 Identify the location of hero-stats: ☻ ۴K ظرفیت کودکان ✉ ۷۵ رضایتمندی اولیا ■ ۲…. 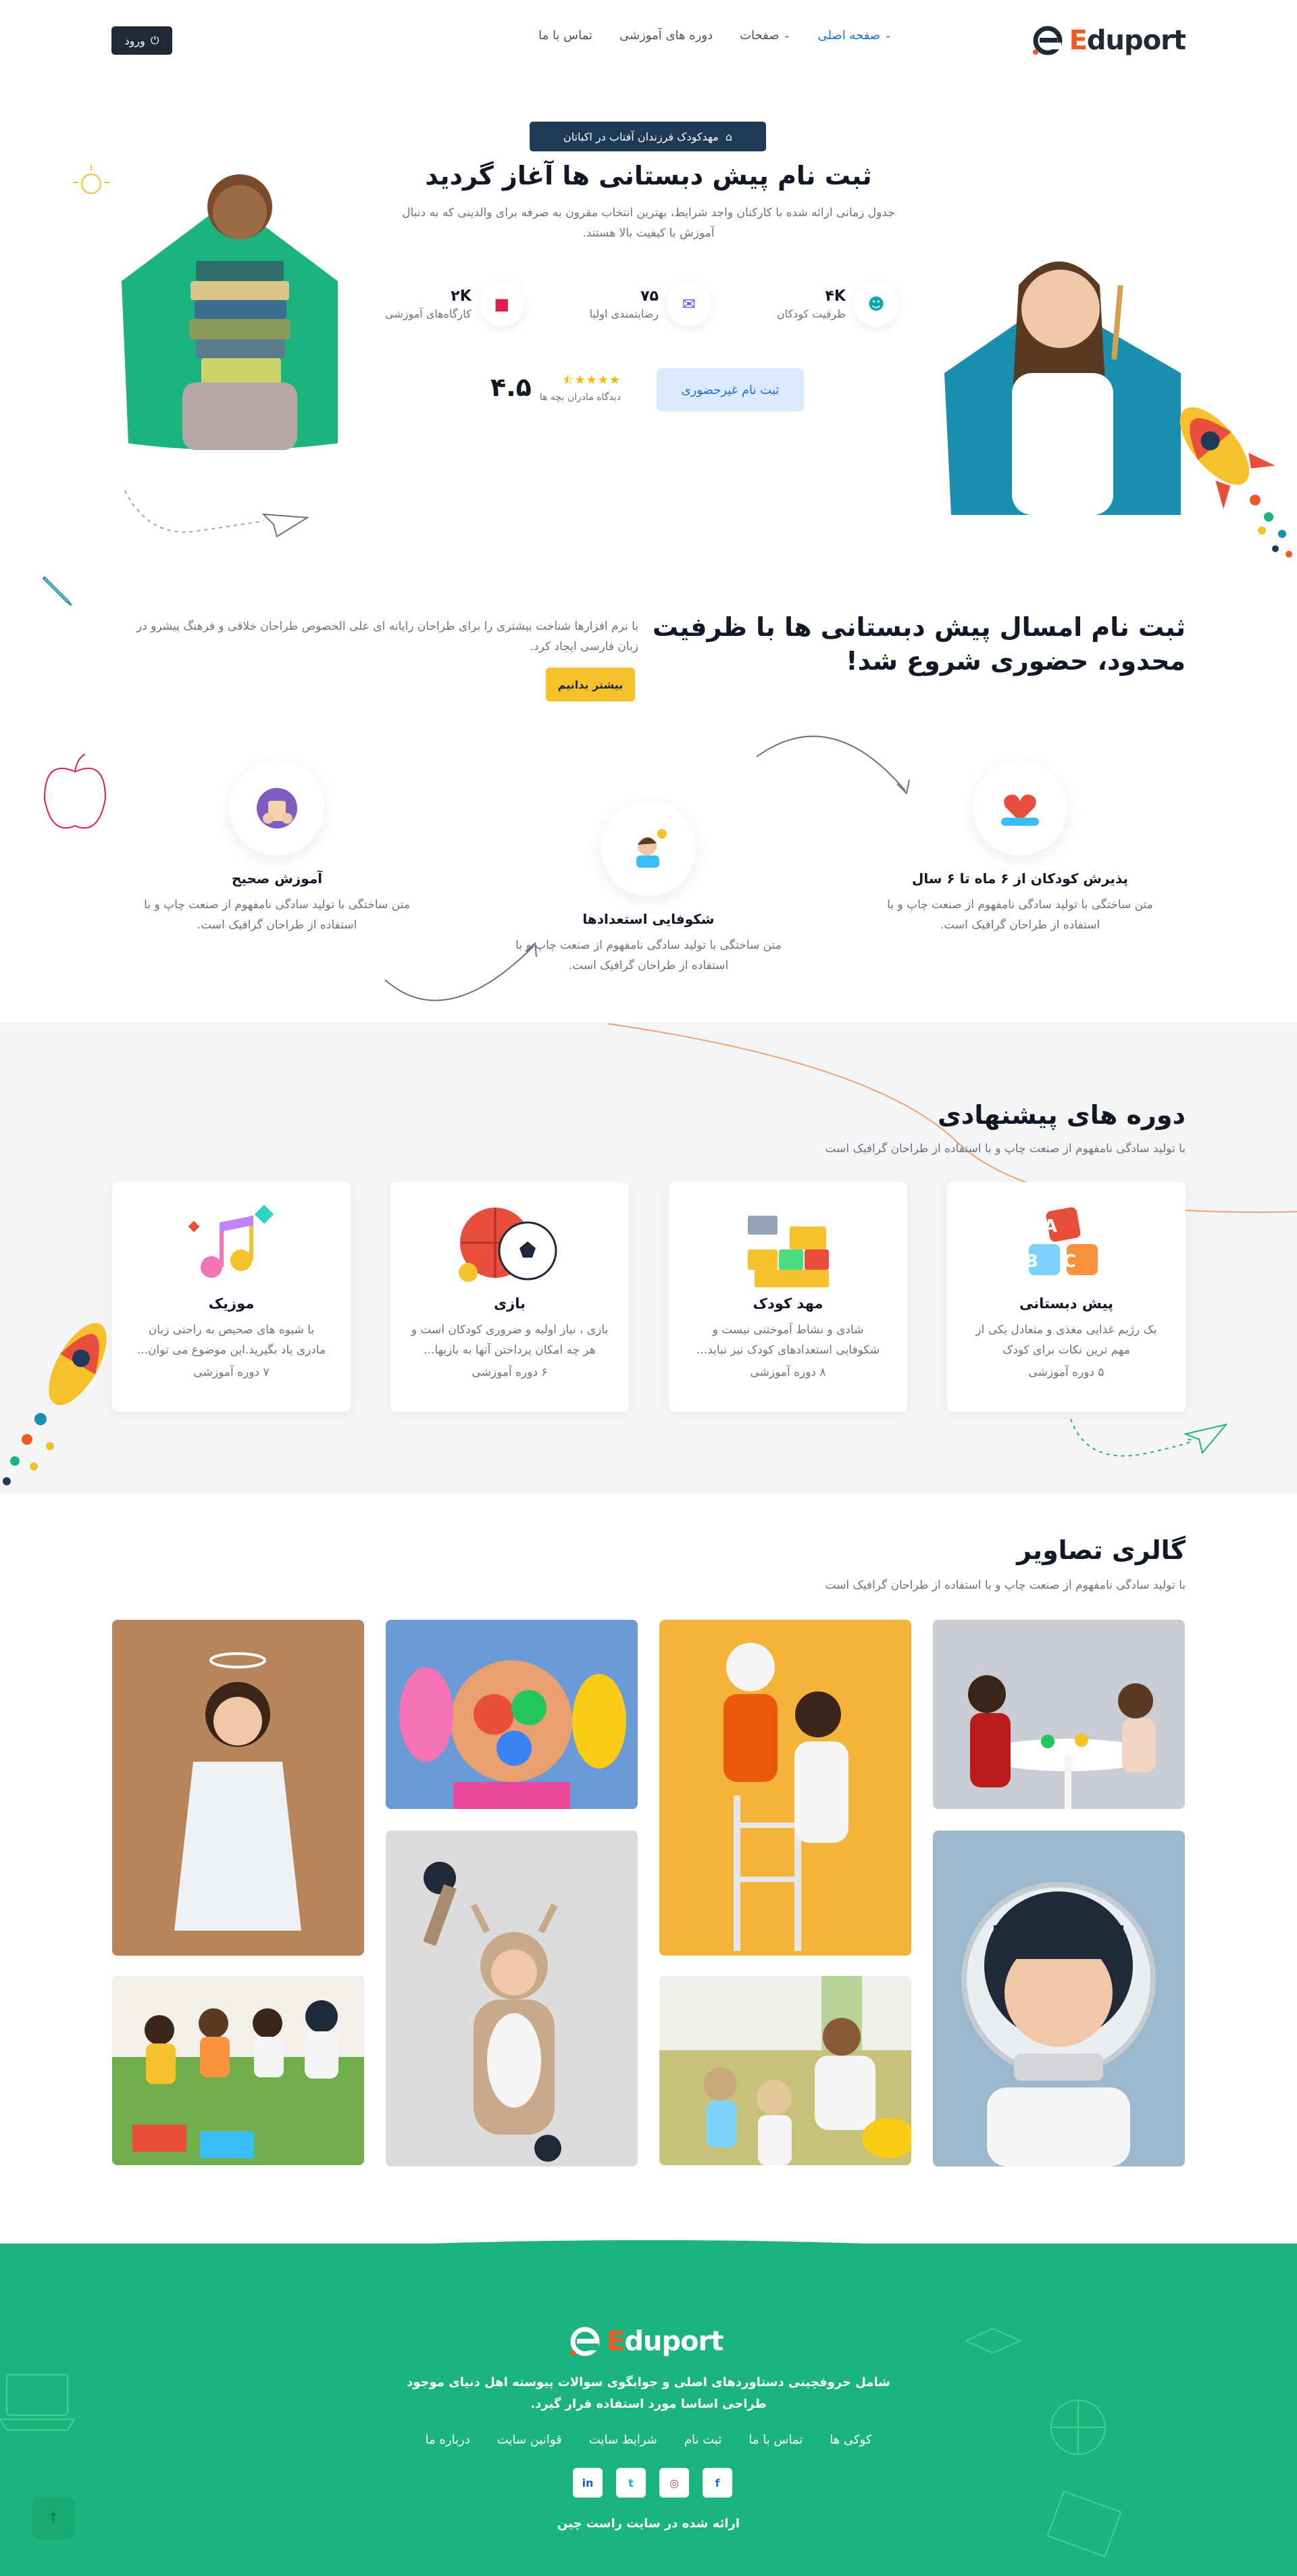
(641, 304).